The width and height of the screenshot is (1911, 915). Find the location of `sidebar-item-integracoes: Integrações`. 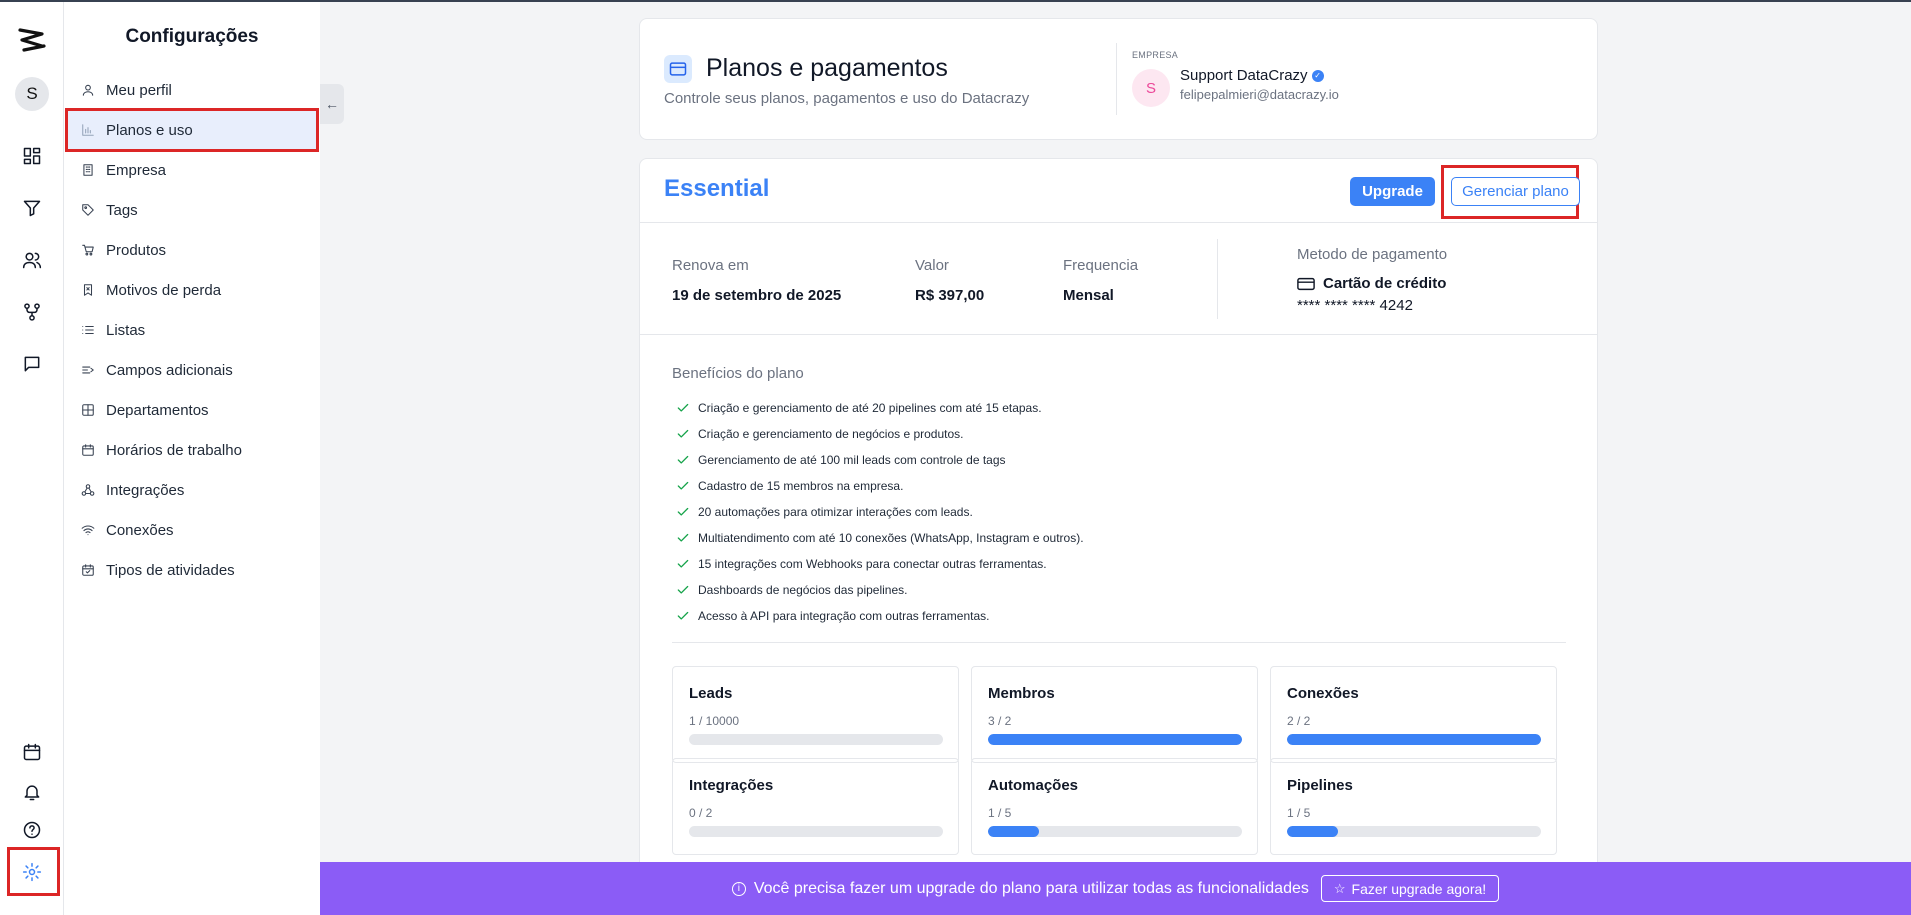

sidebar-item-integracoes: Integrações is located at coordinates (192, 490).